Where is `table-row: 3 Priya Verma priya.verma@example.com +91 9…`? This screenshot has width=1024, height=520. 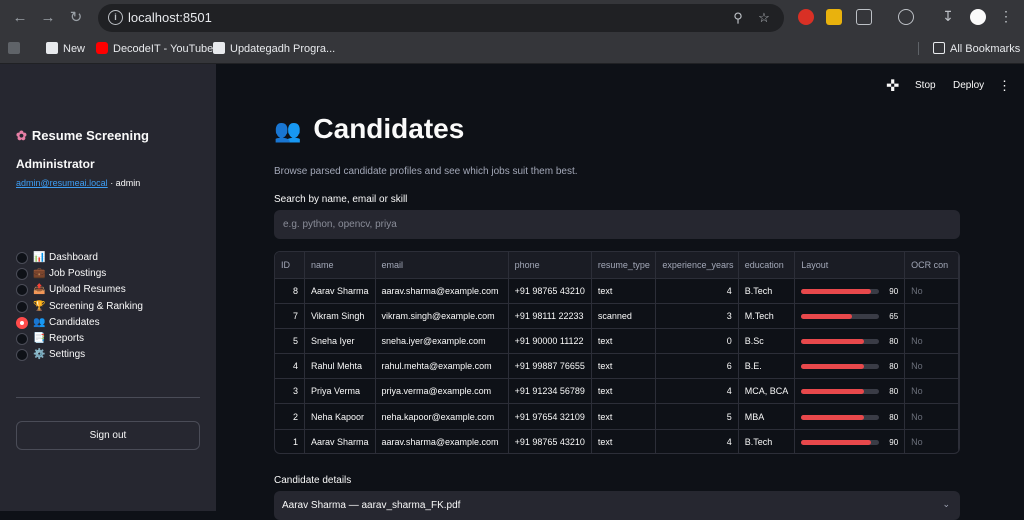
table-row: 3 Priya Verma priya.verma@example.com +91 9… is located at coordinates (617, 391).